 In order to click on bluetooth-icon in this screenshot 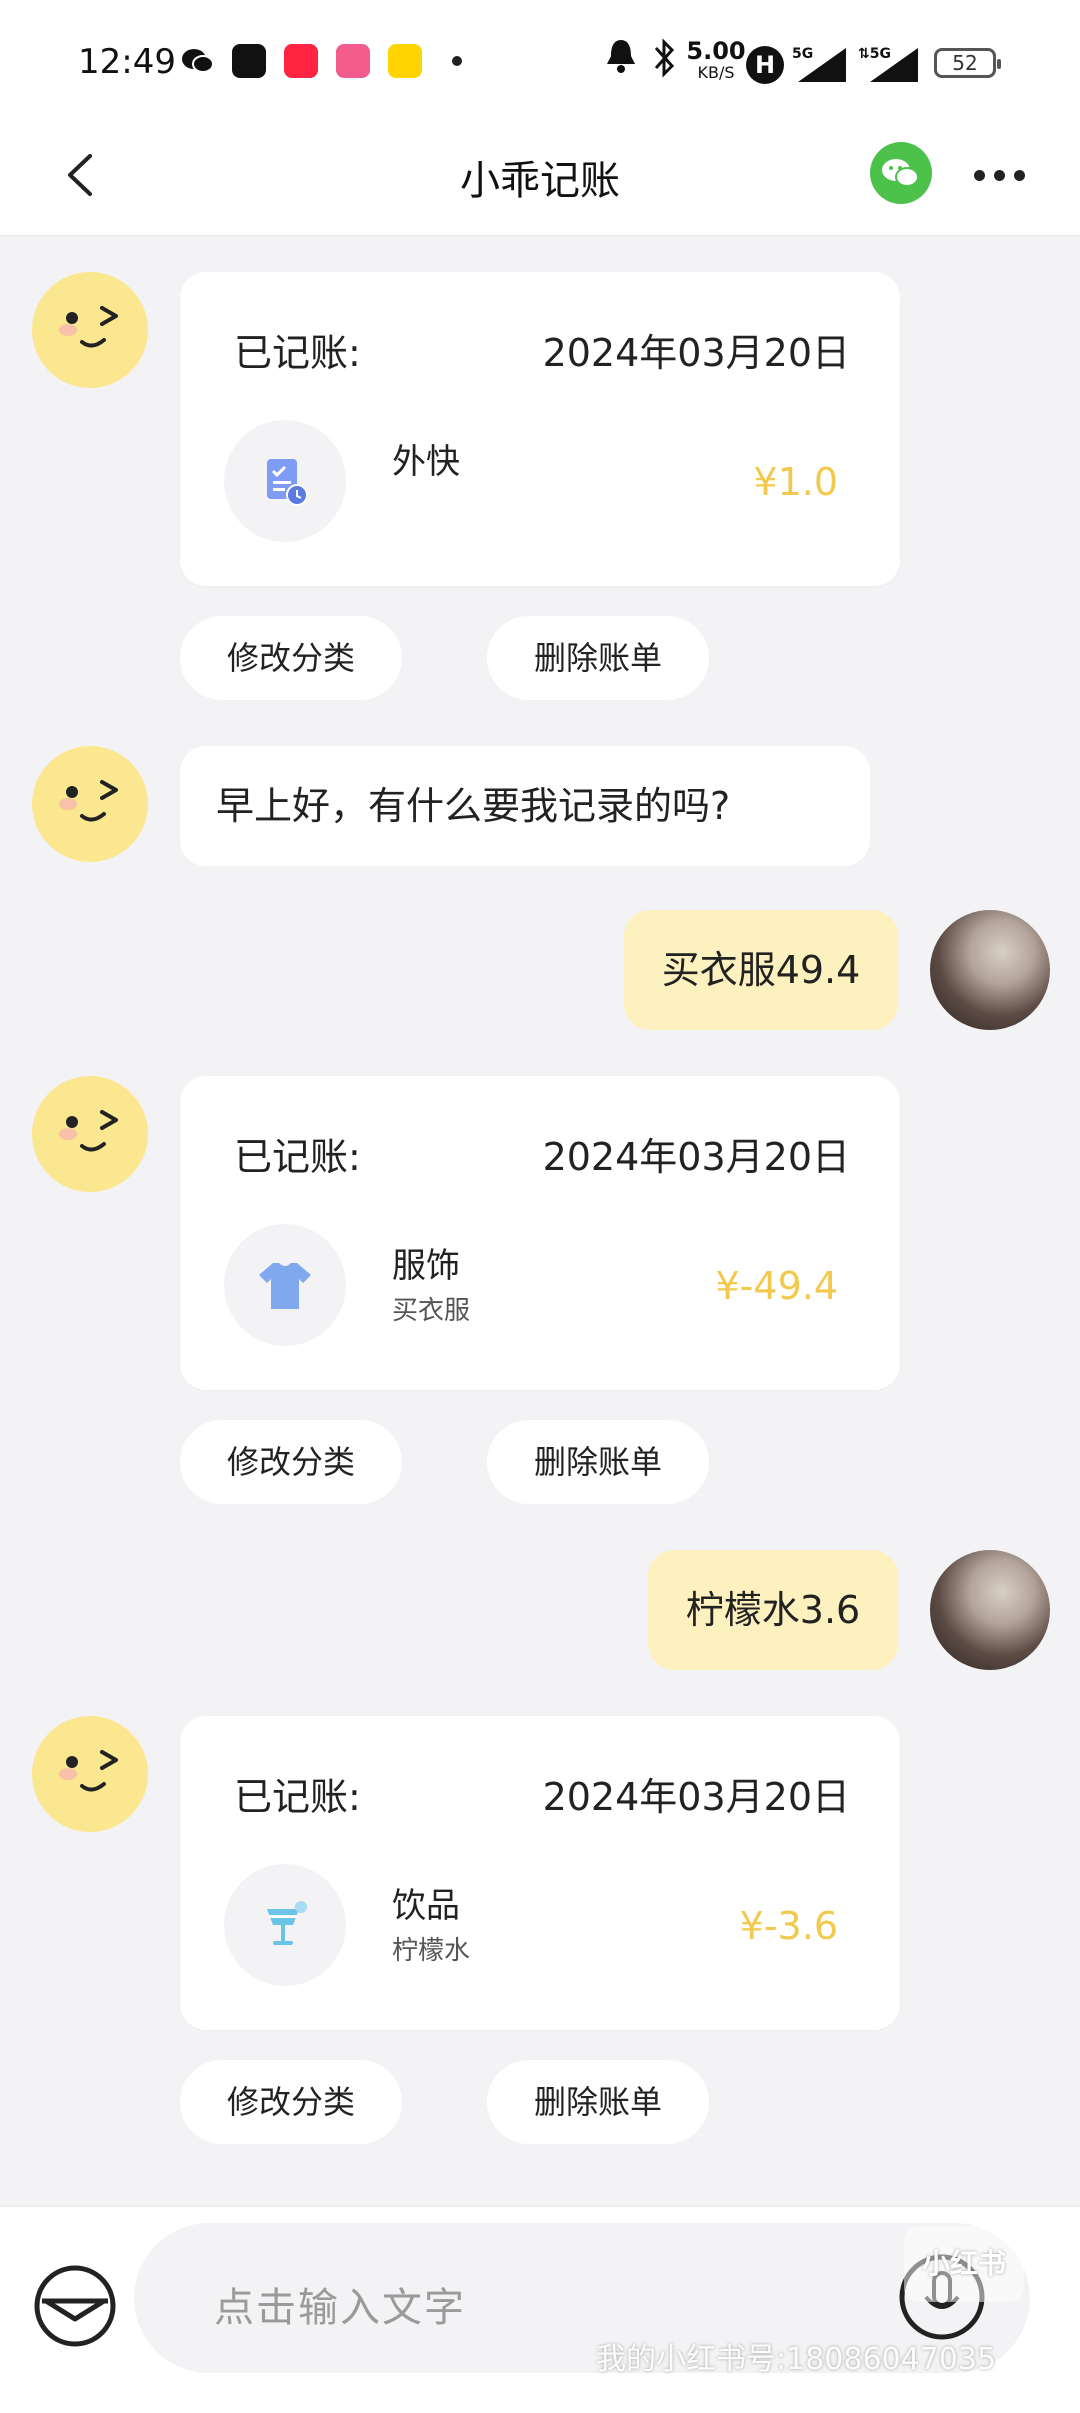, I will do `click(665, 61)`.